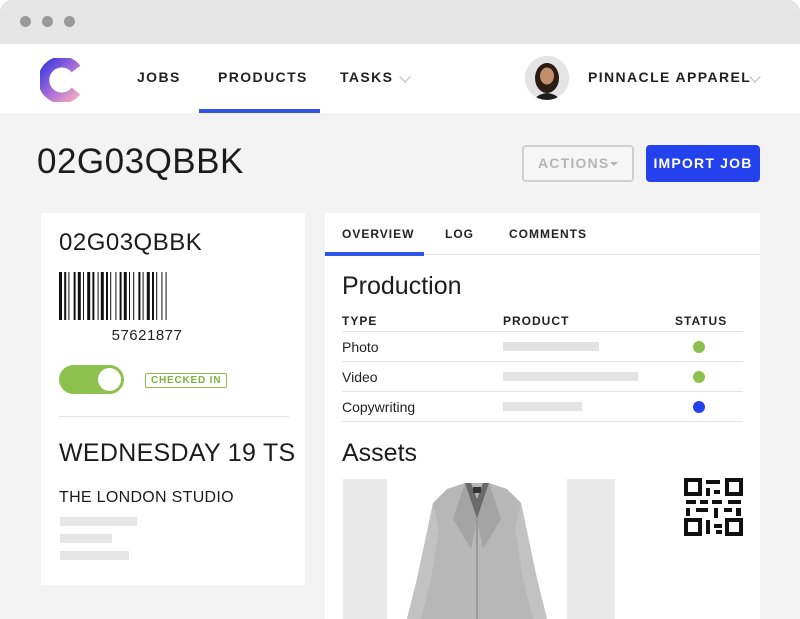  Describe the element at coordinates (259, 111) in the screenshot. I see `nav-active-indicator` at that location.